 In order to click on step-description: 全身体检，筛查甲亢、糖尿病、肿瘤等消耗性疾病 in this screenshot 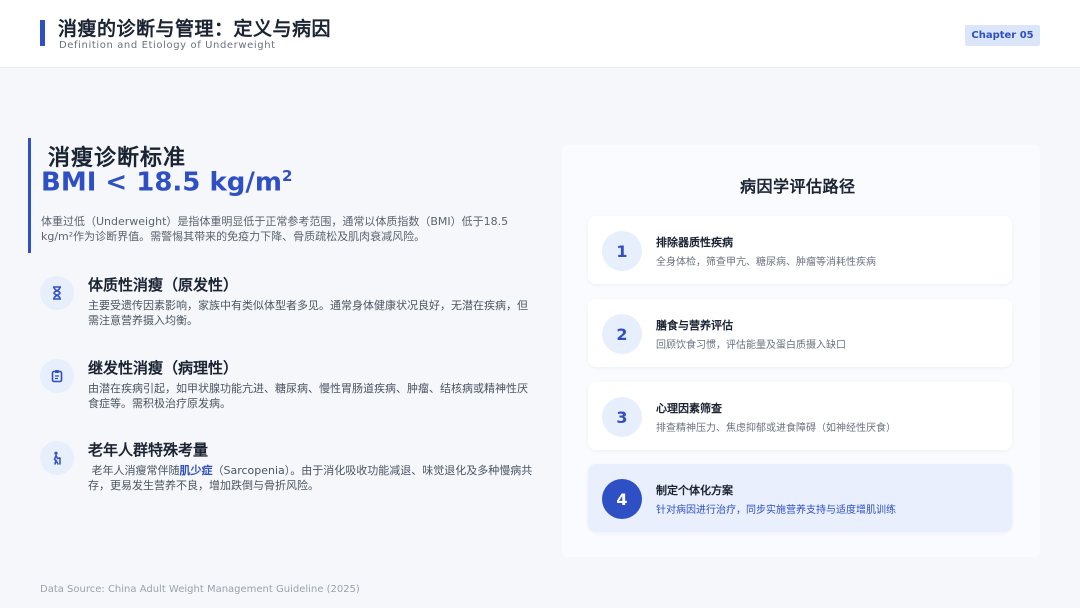, I will do `click(766, 262)`.